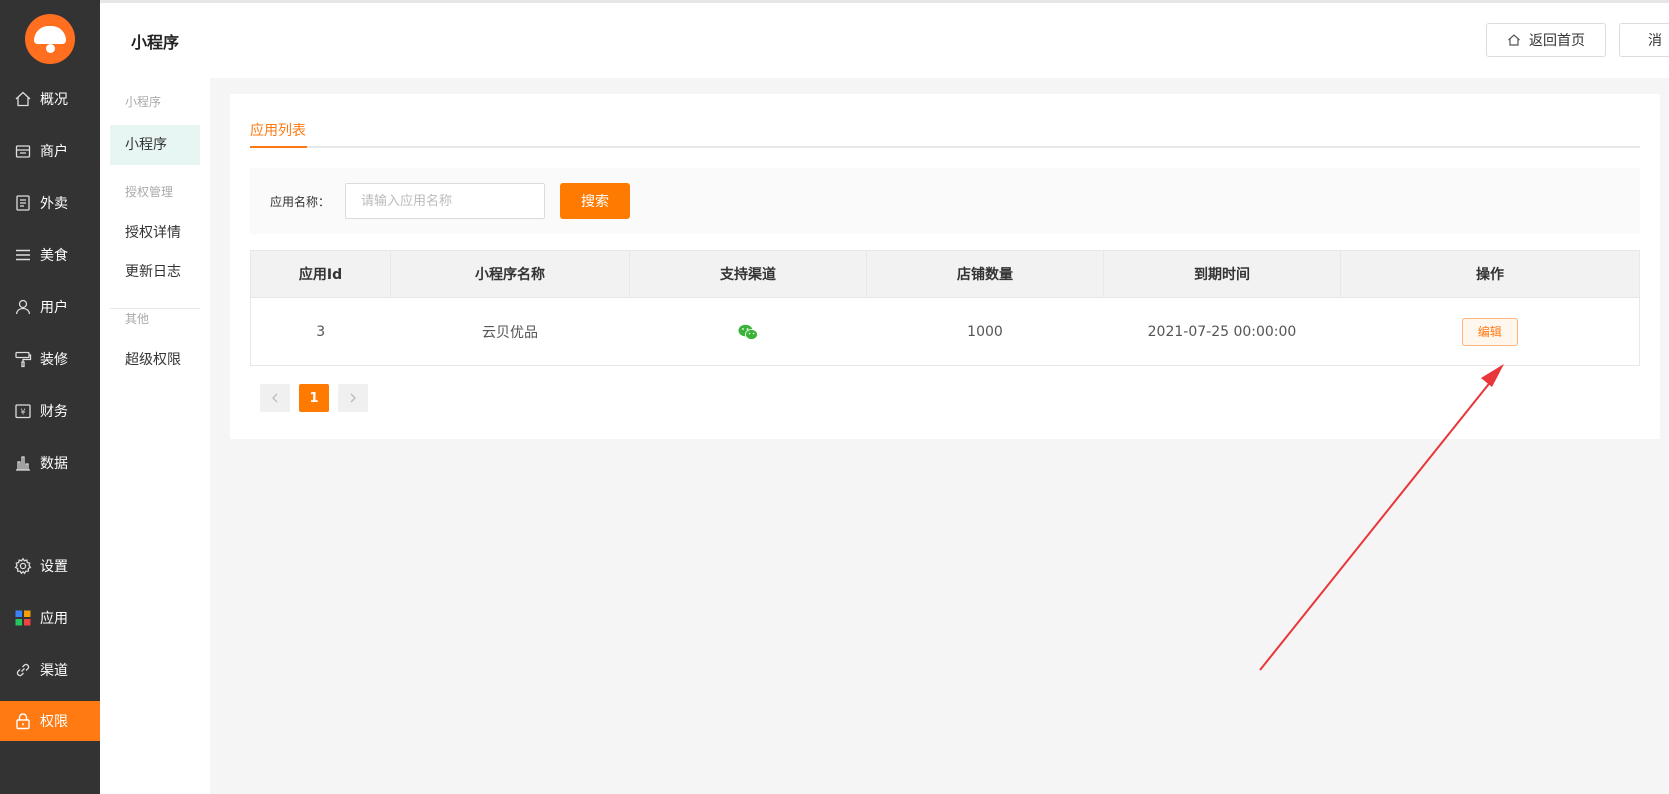 The height and width of the screenshot is (794, 1669). What do you see at coordinates (884, 39) in the screenshot?
I see `top-header: 小程序 返回首页 消` at bounding box center [884, 39].